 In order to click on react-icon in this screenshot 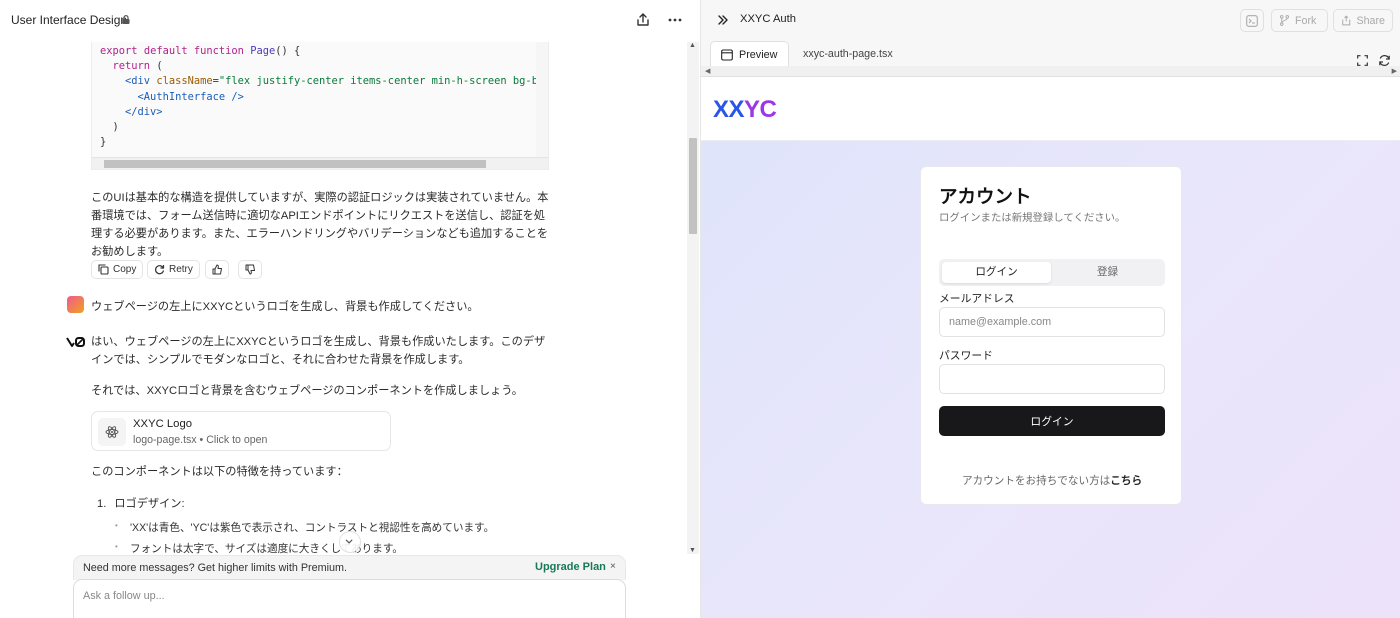, I will do `click(112, 432)`.